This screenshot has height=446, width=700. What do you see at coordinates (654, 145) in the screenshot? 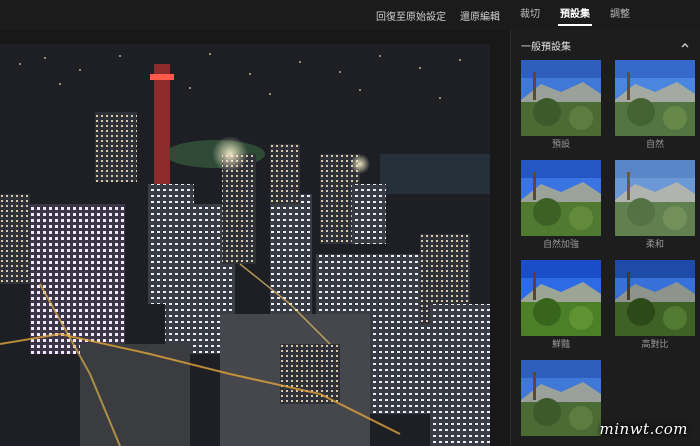
I see `preset-label: 自然` at bounding box center [654, 145].